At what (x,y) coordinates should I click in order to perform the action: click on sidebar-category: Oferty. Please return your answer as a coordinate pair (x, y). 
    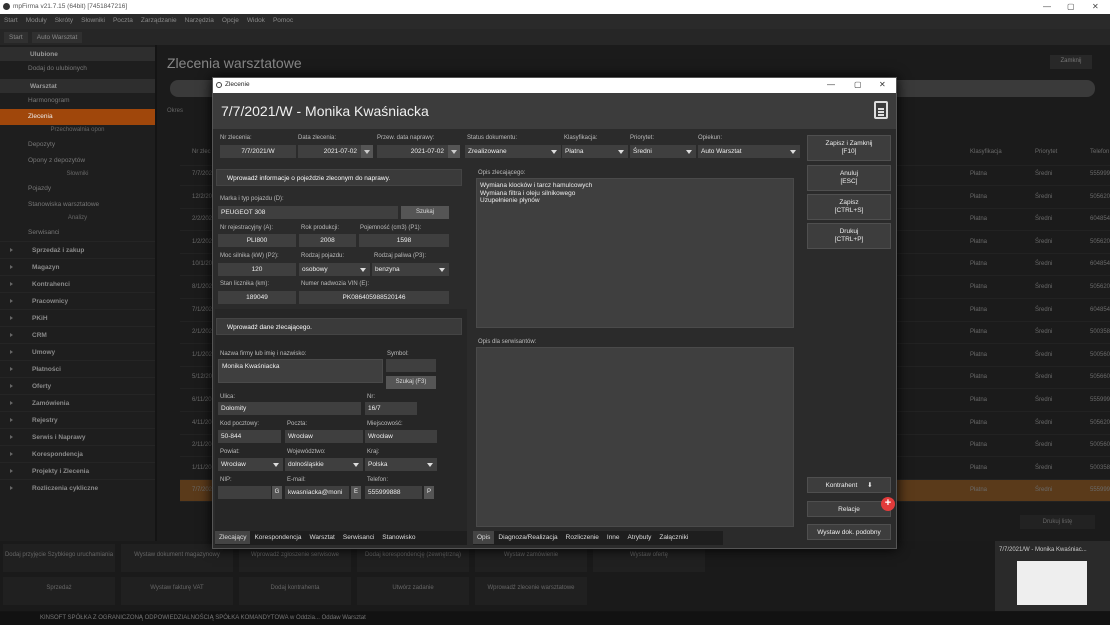
    Looking at the image, I should click on (77, 385).